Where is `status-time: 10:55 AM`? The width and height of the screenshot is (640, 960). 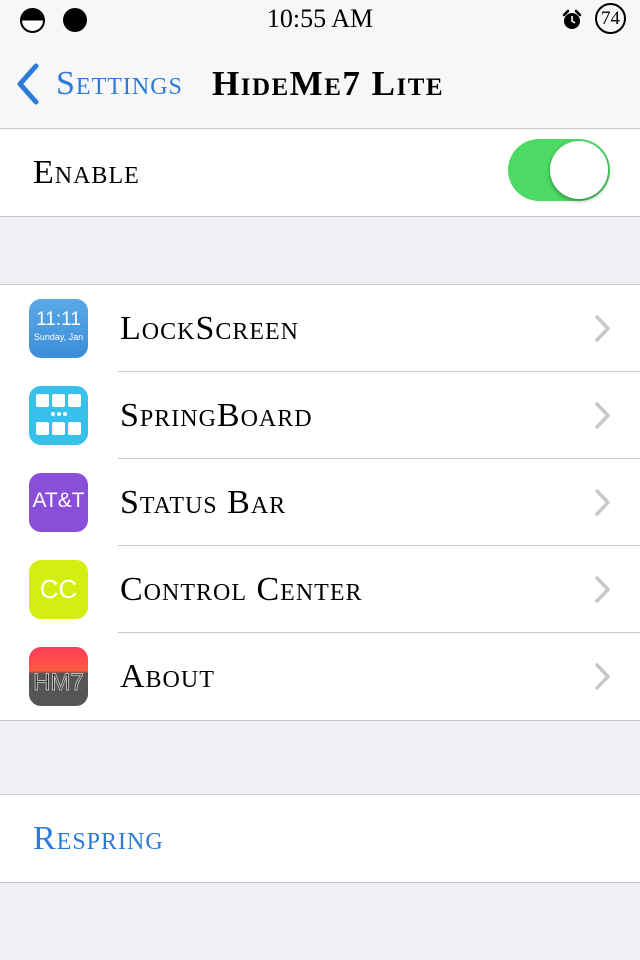 status-time: 10:55 AM is located at coordinates (320, 18).